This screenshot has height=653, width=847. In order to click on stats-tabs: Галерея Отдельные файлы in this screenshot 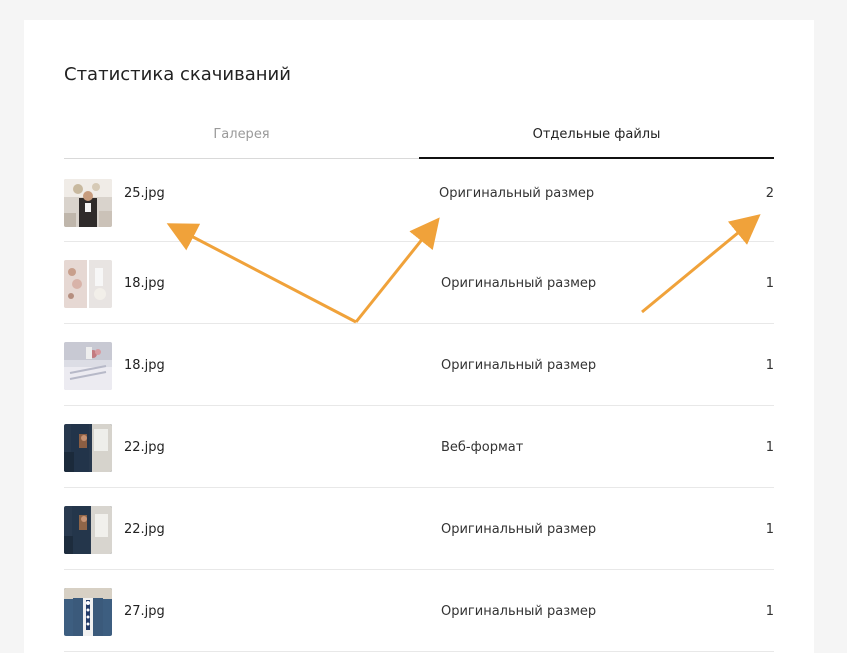, I will do `click(419, 139)`.